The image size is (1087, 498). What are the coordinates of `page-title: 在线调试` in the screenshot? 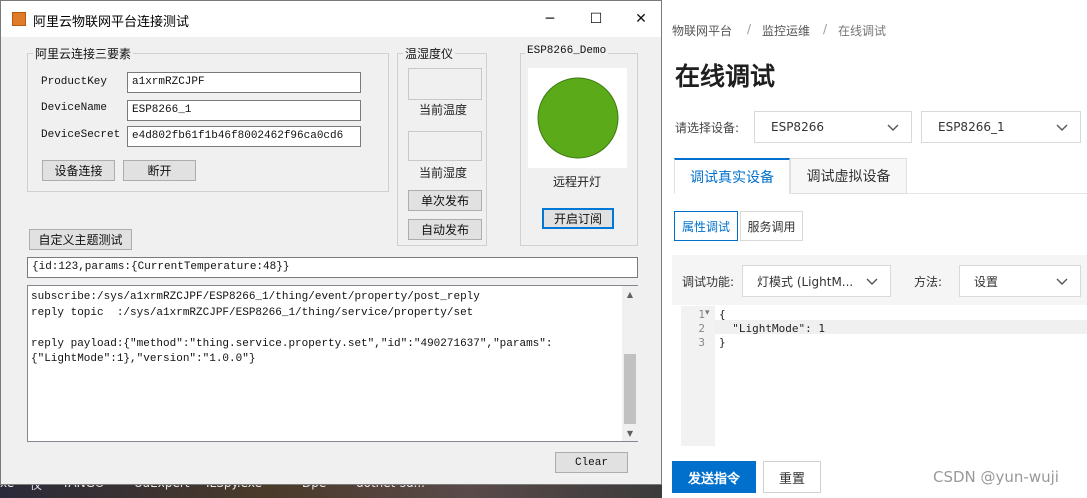 It's located at (725, 76).